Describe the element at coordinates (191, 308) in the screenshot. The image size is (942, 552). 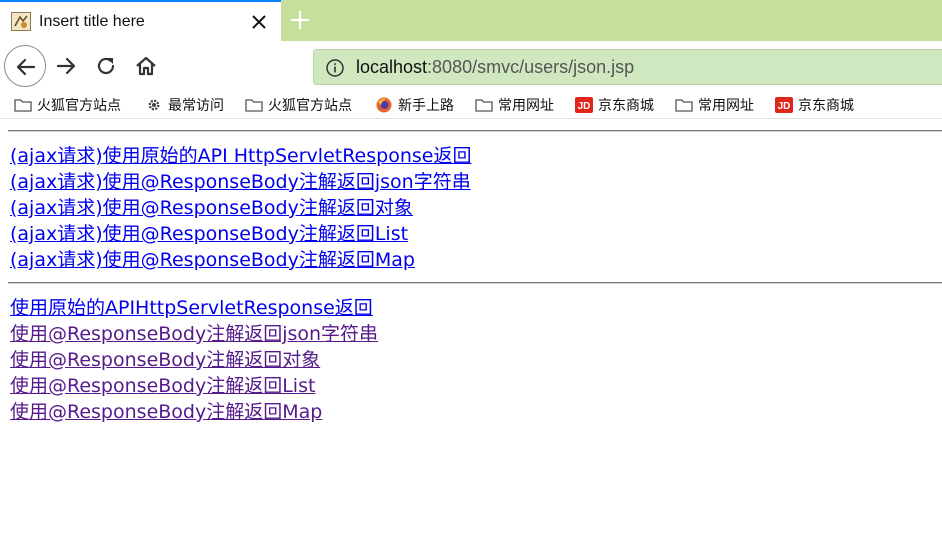
I see `link-raw-response: 使用原始的APIHttpServletResponse返回` at that location.